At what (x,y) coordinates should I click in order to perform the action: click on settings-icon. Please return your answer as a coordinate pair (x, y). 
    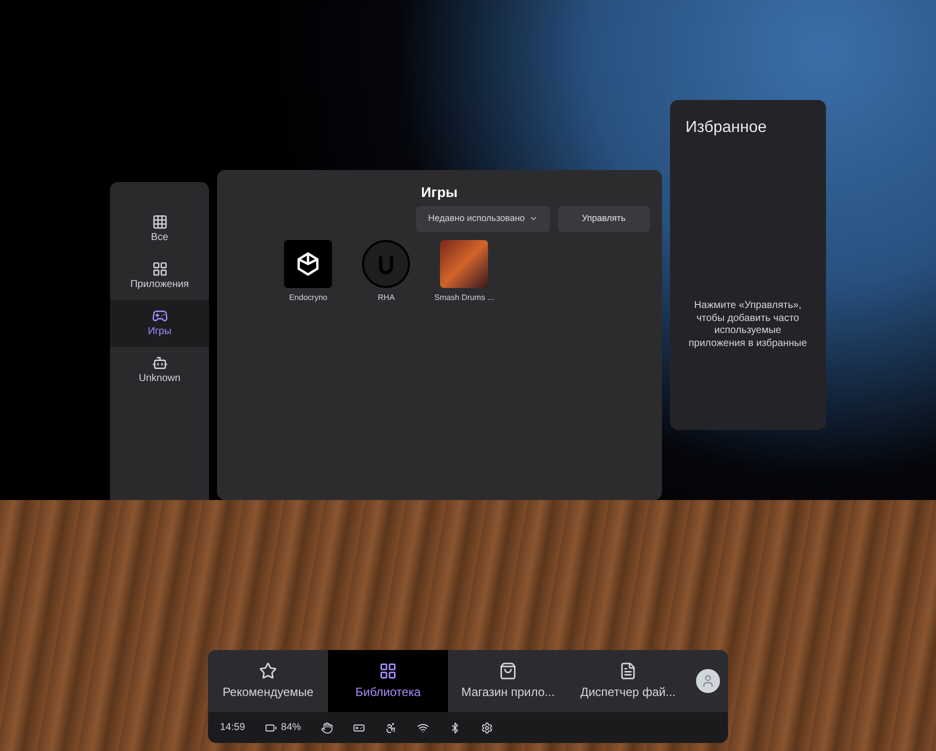
    Looking at the image, I should click on (487, 728).